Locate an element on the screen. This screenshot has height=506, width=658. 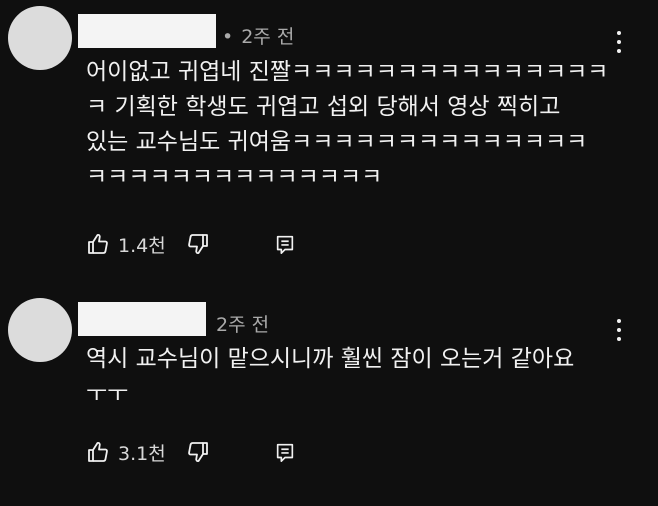
like-button: 3.1천 is located at coordinates (126, 452).